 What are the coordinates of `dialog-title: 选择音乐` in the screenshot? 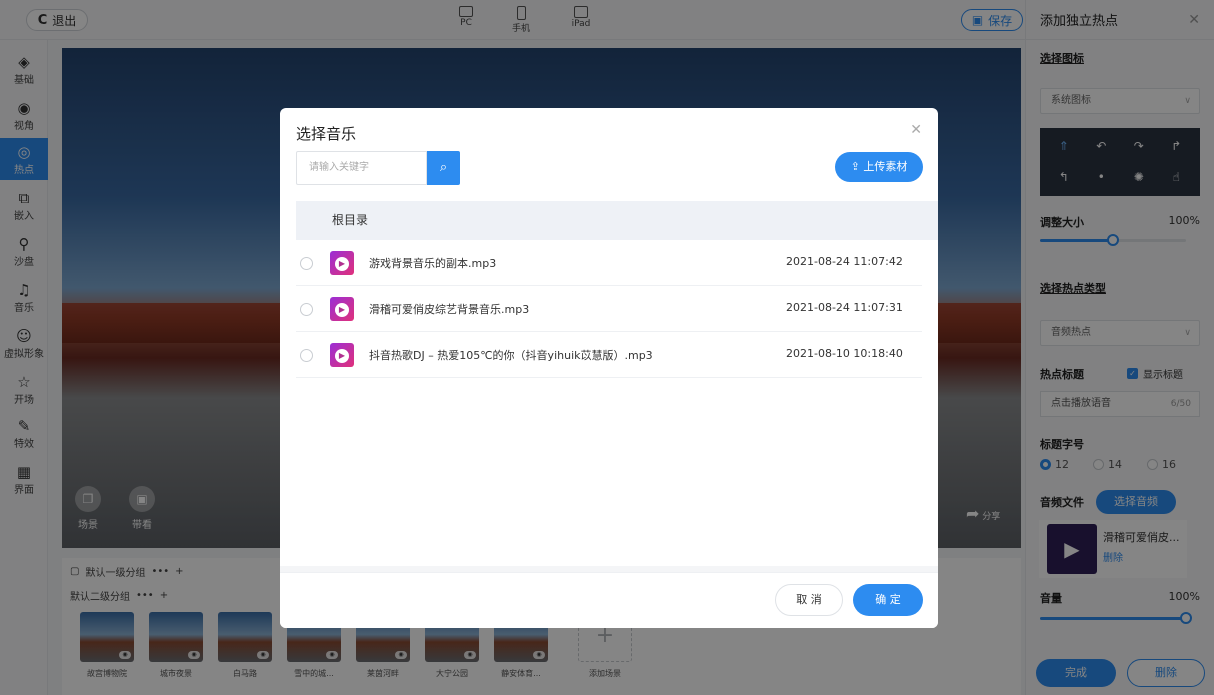 It's located at (326, 134).